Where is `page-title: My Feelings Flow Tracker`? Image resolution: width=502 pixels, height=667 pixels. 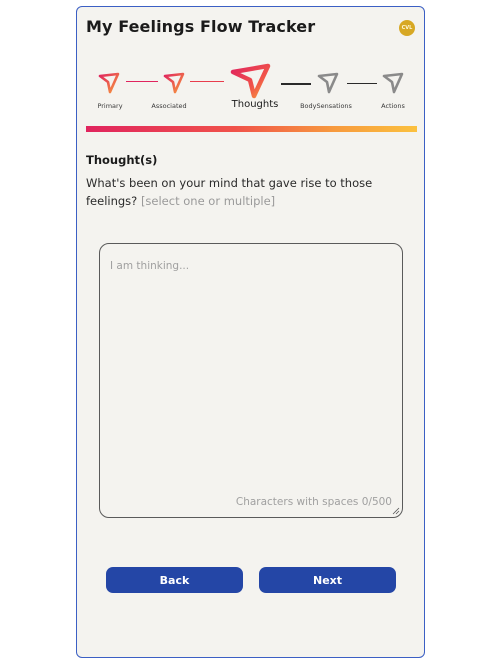 page-title: My Feelings Flow Tracker is located at coordinates (201, 26).